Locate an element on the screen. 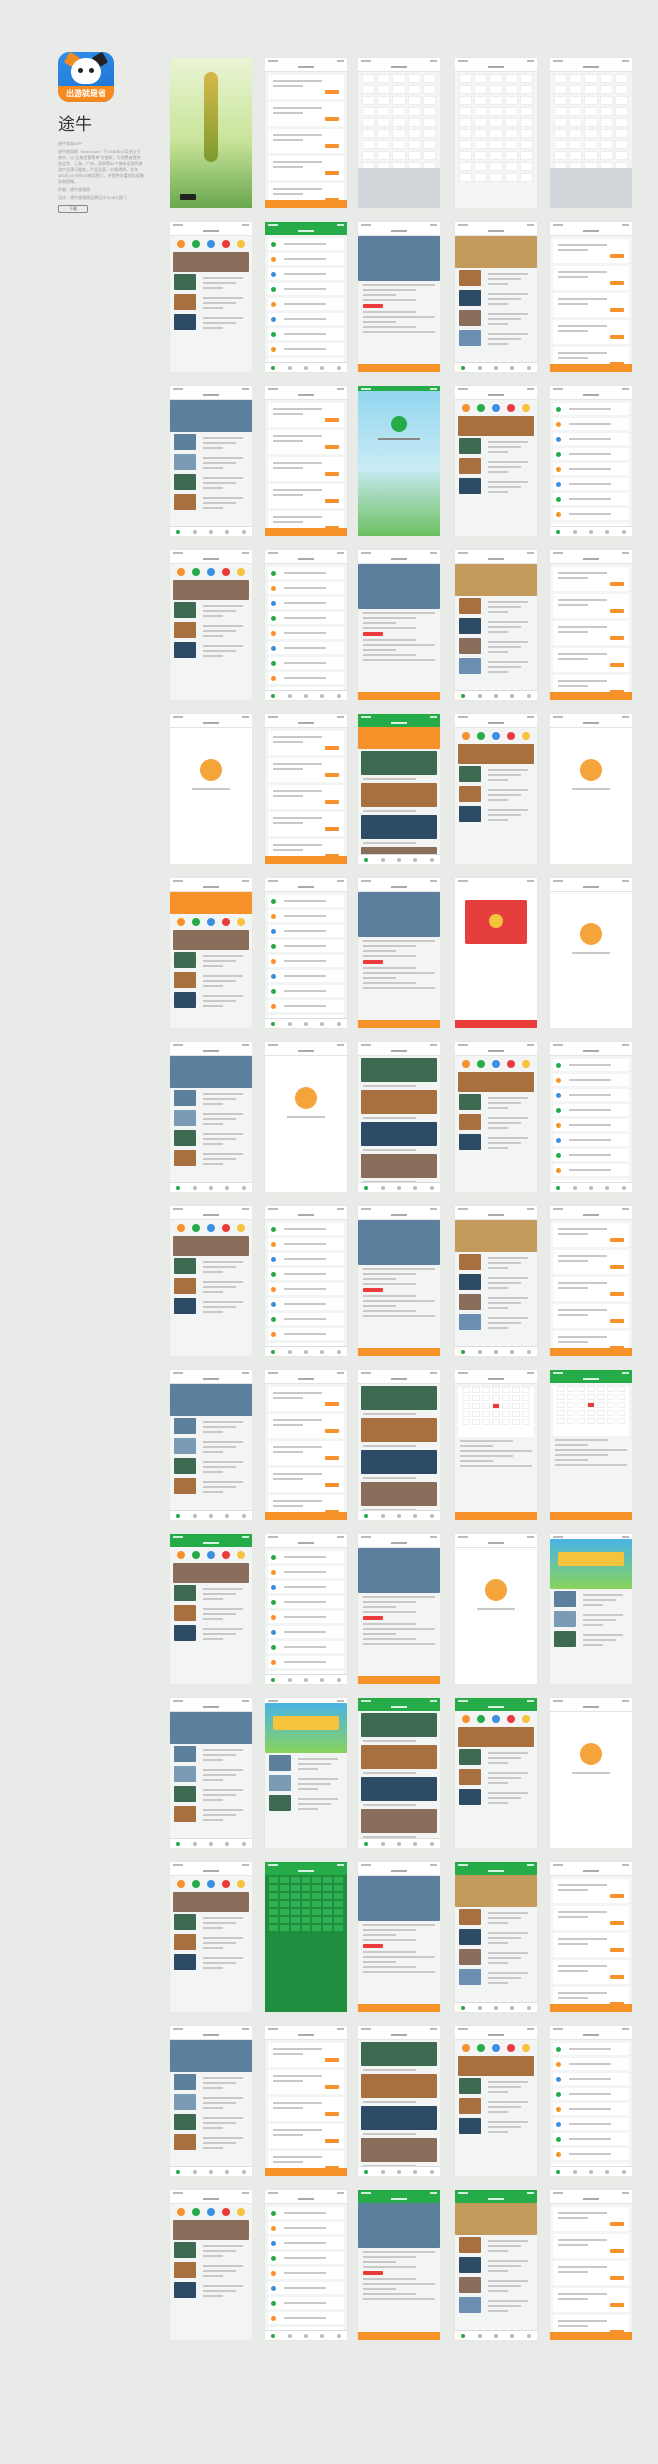 This screenshot has height=2464, width=658. download-button: 下载 is located at coordinates (73, 209).